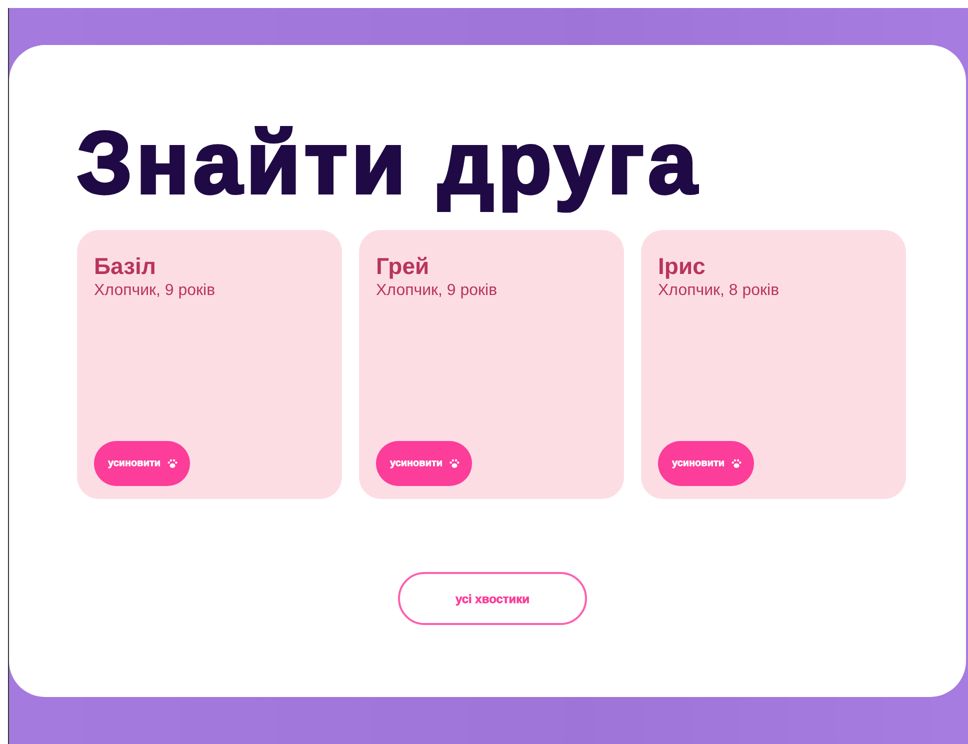 The image size is (968, 744). I want to click on pet-info: Хлопчик, 8 років, so click(719, 291).